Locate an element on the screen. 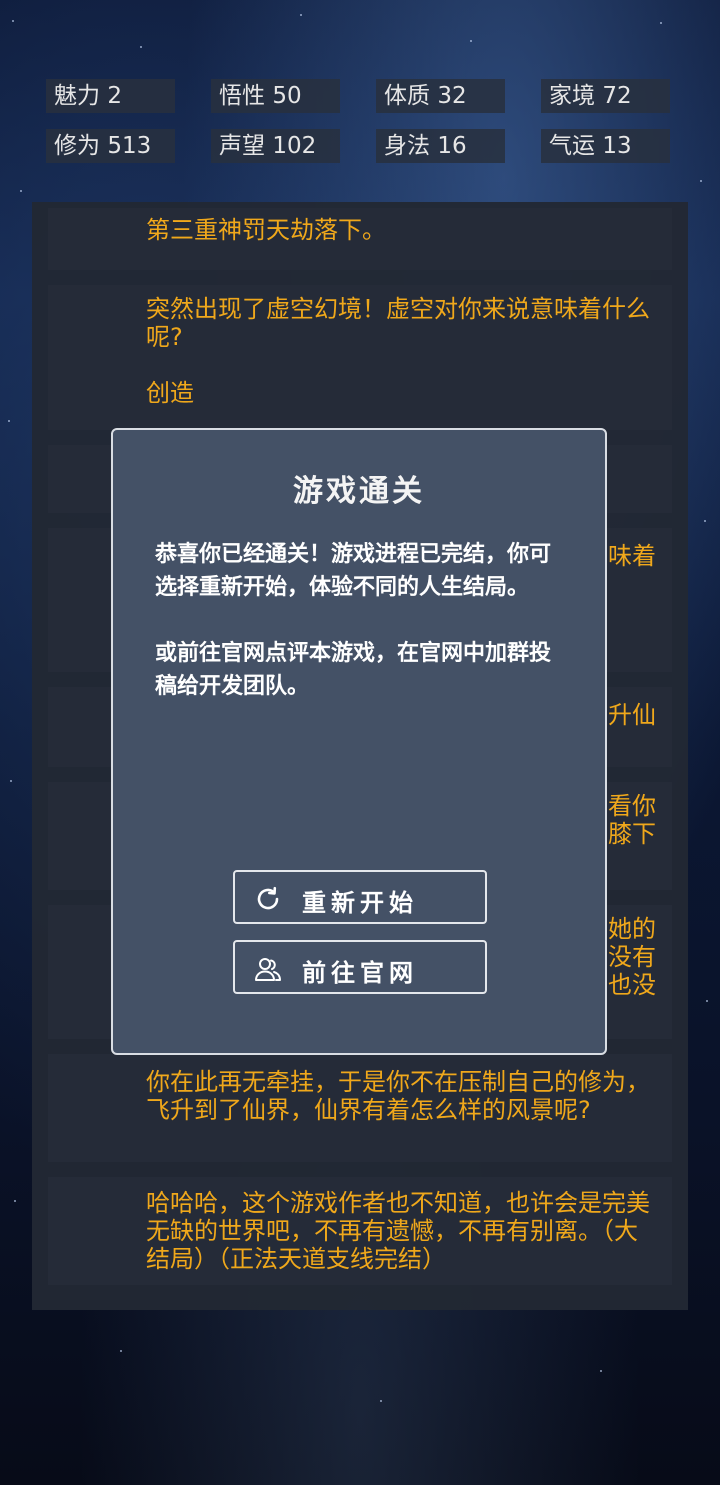  stat-charm: 魅力 2 is located at coordinates (110, 96).